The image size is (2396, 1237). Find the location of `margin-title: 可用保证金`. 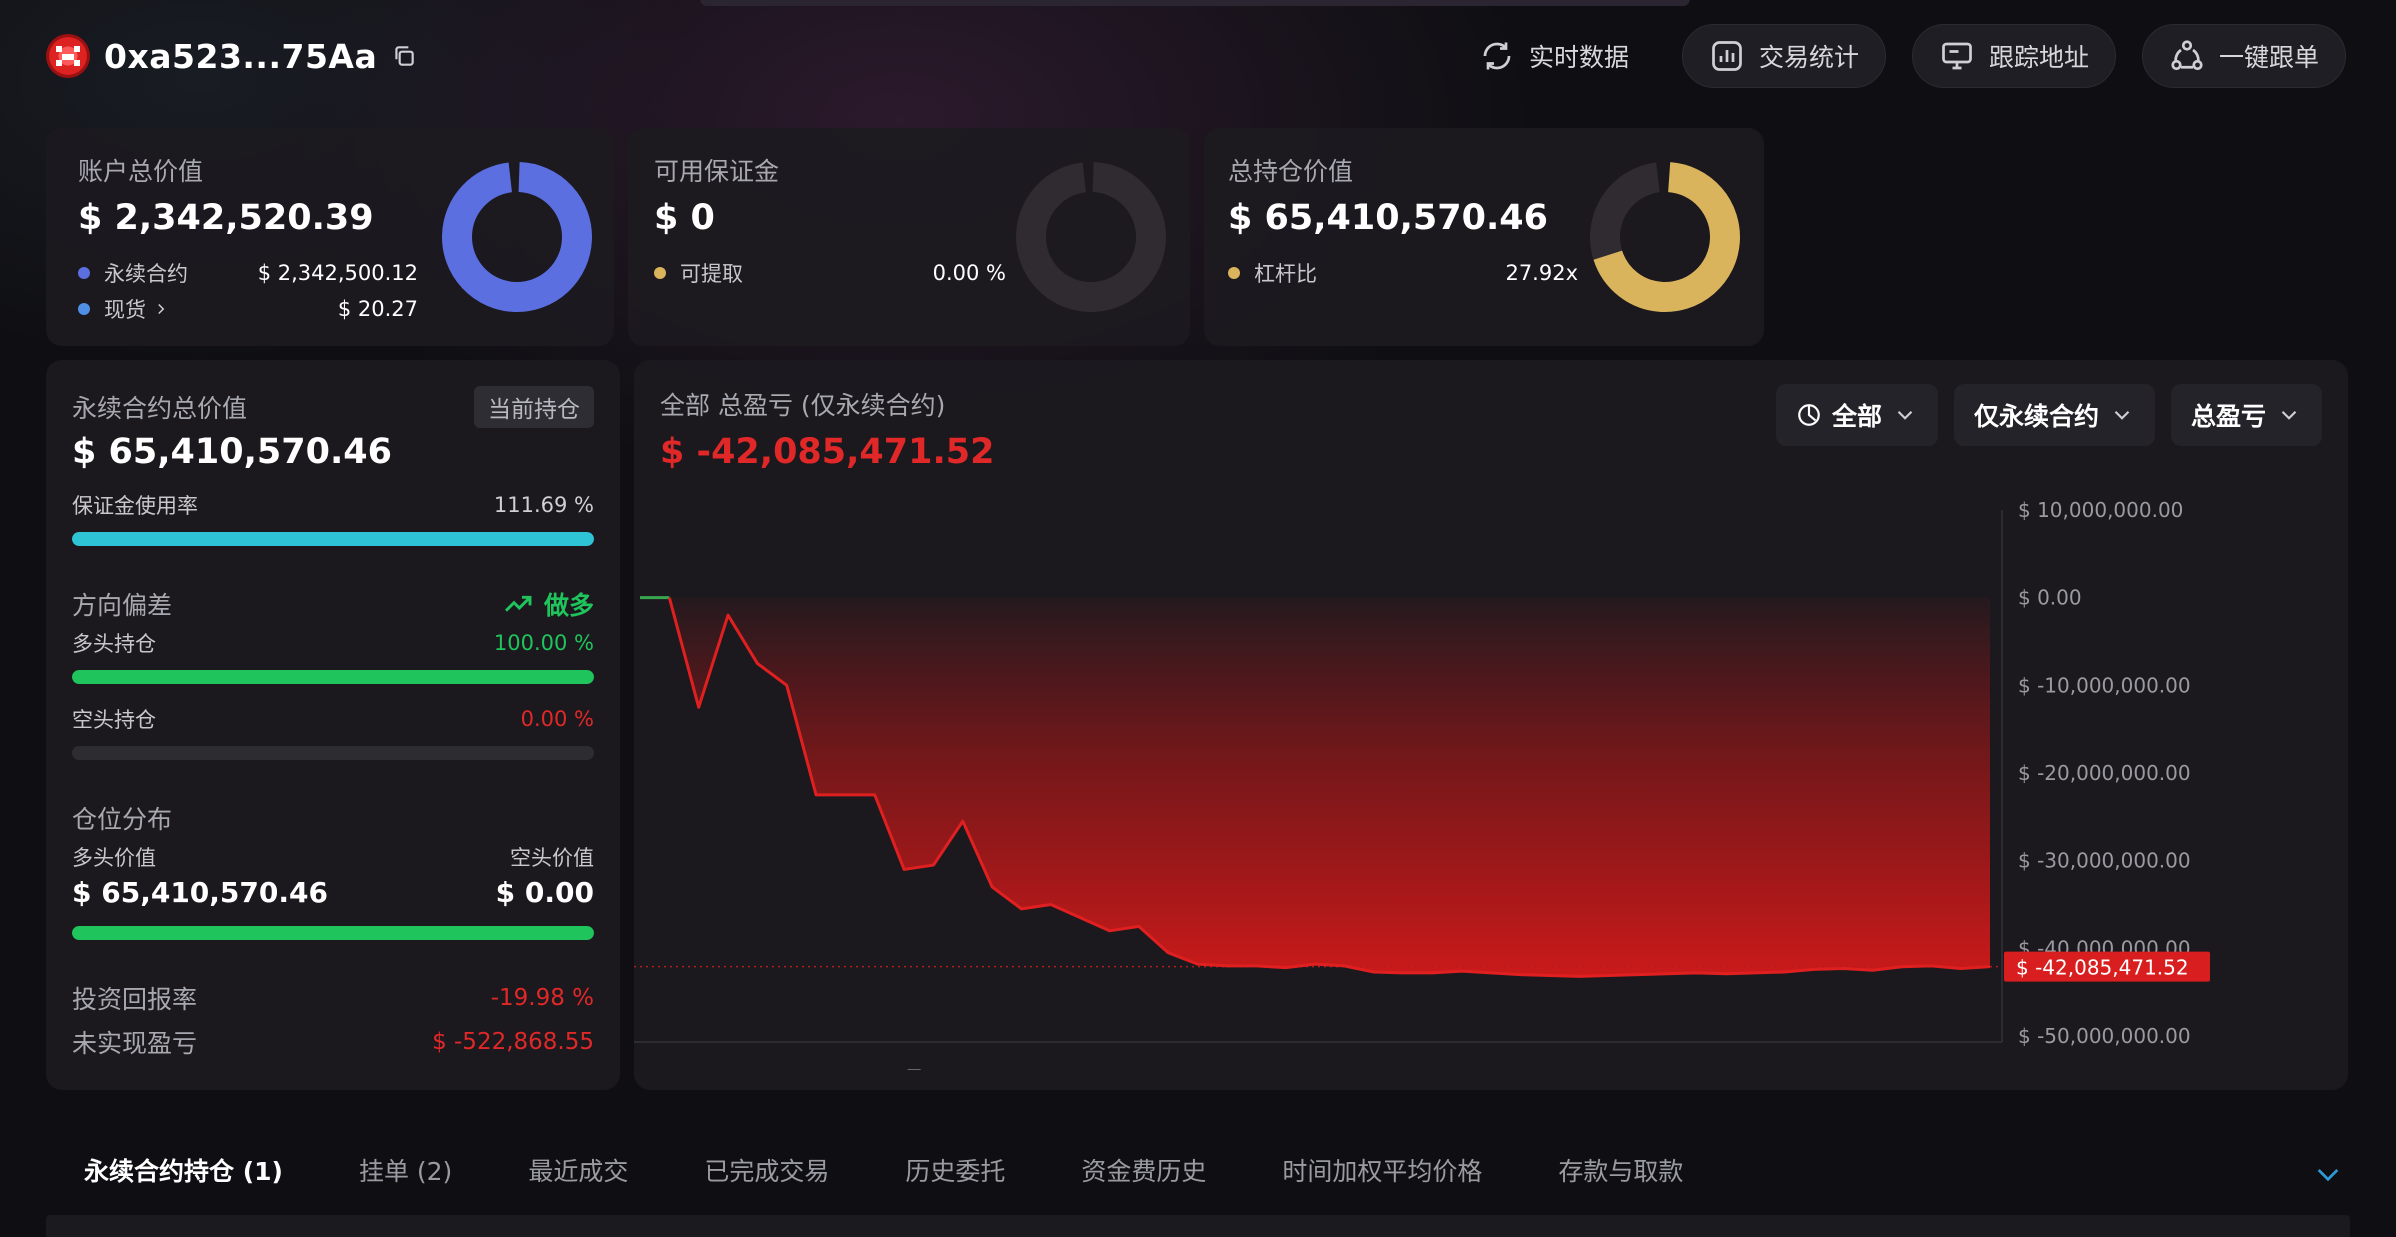

margin-title: 可用保证金 is located at coordinates (717, 171).